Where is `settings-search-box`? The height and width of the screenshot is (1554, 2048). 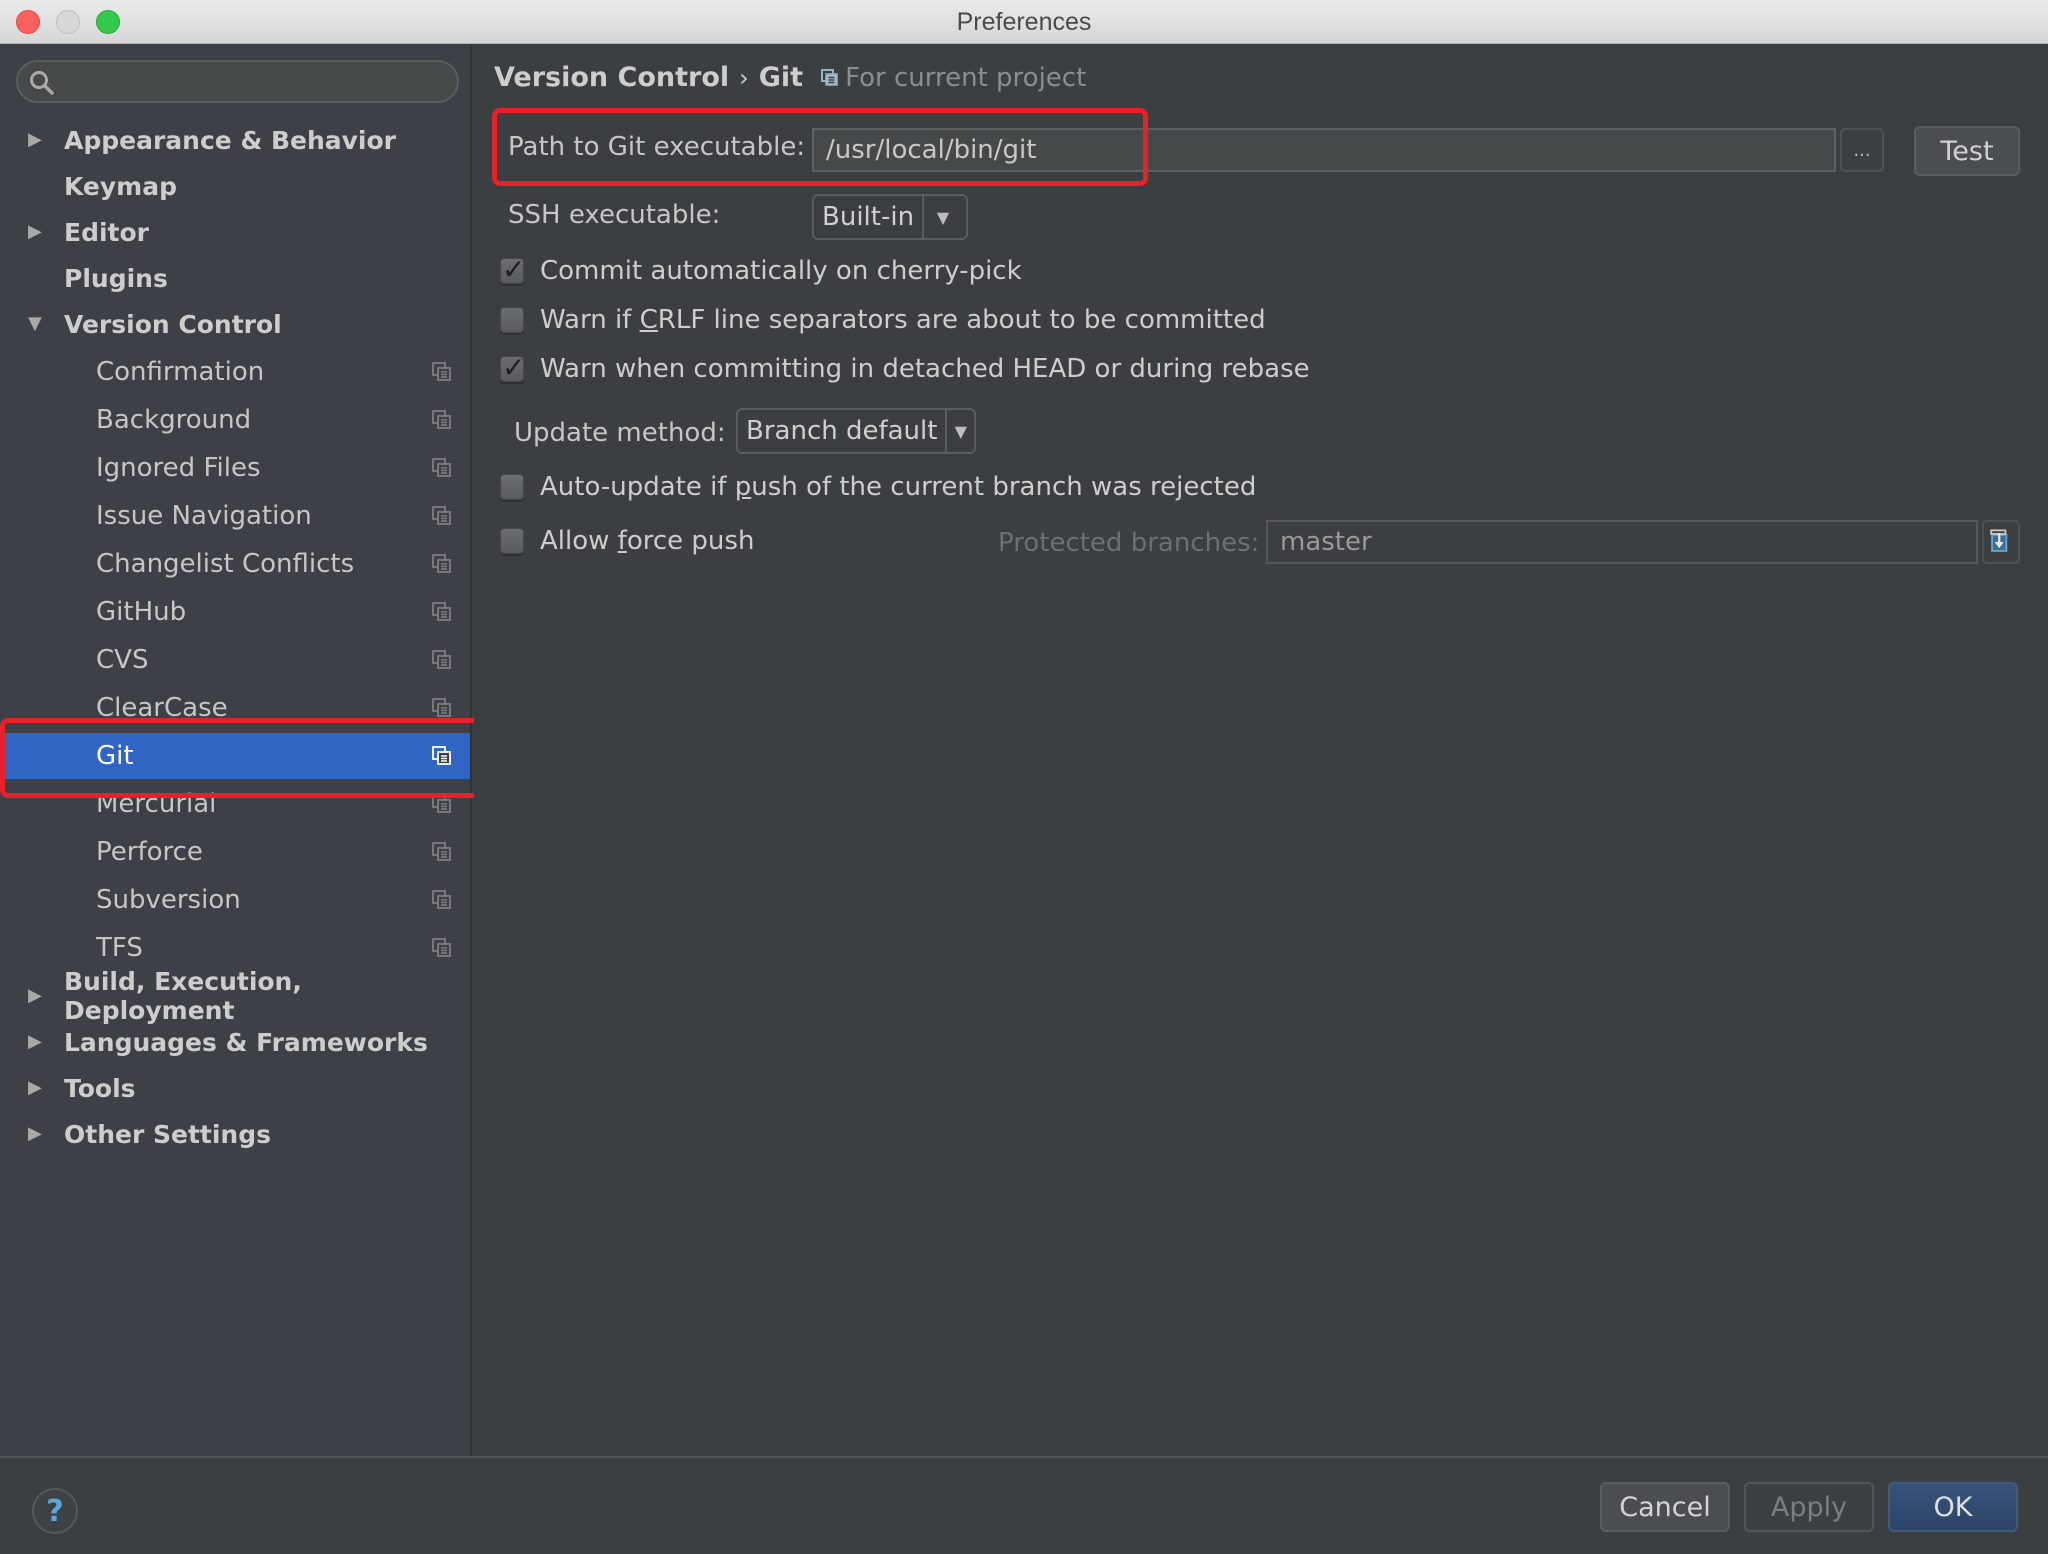
settings-search-box is located at coordinates (237, 81).